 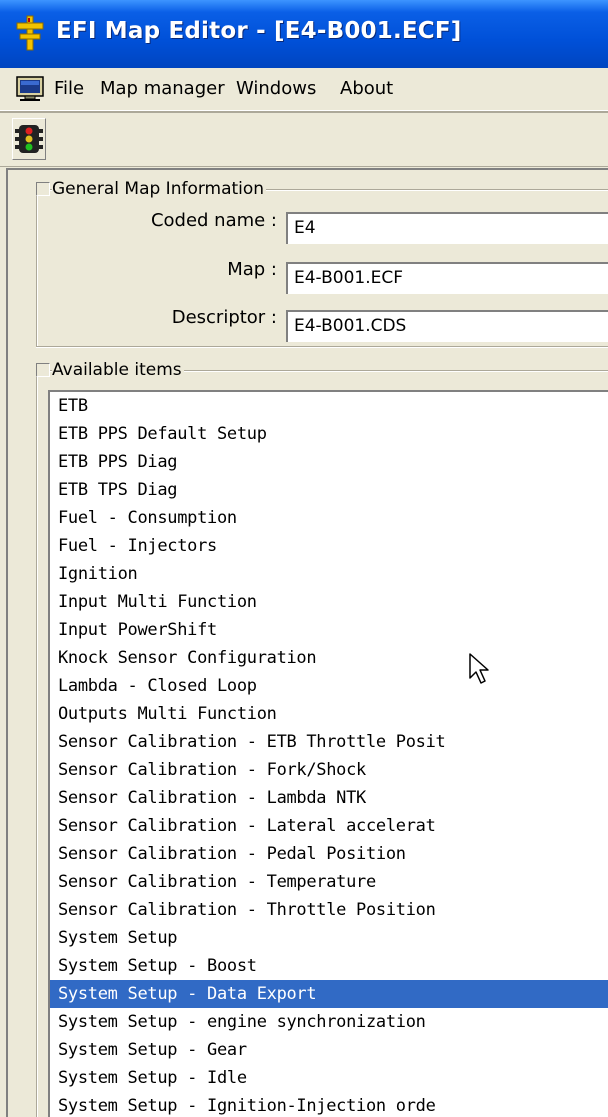 What do you see at coordinates (329, 770) in the screenshot?
I see `list-item: Sensor Calibration - Fork/Shock` at bounding box center [329, 770].